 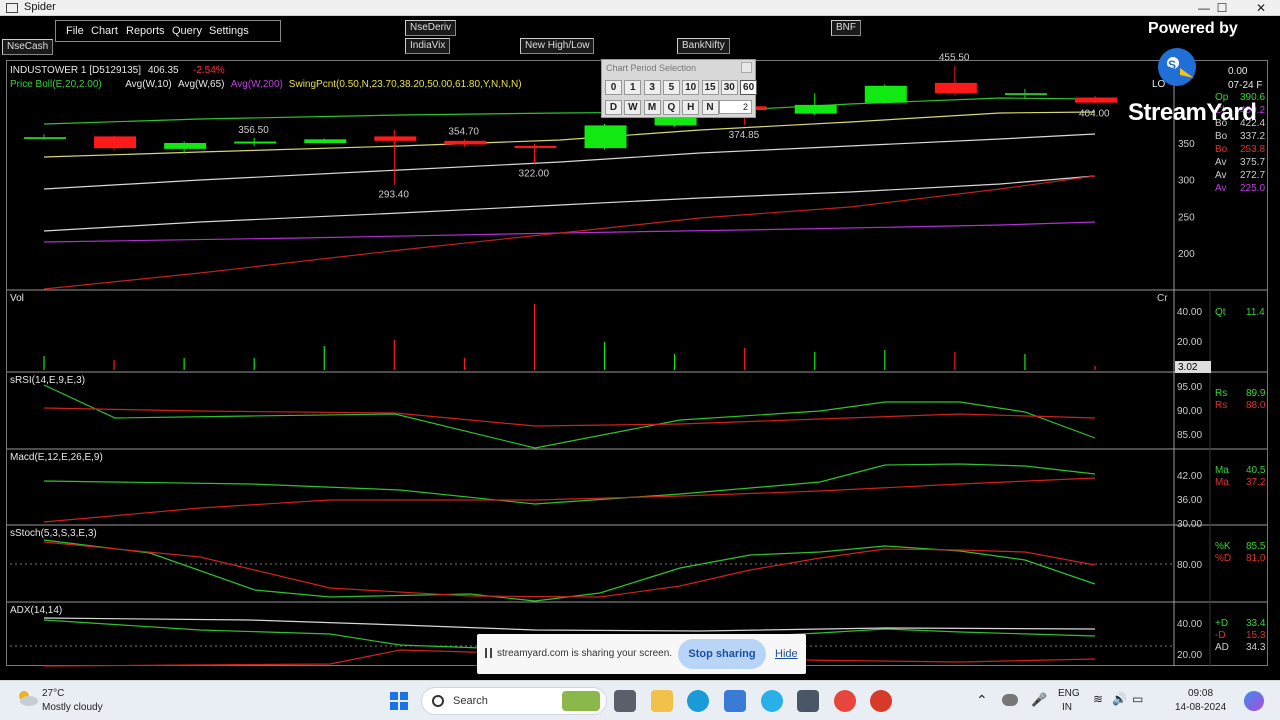 What do you see at coordinates (75, 70) in the screenshot?
I see `symbol-label: INDUSTOWER 1 [D5129135]` at bounding box center [75, 70].